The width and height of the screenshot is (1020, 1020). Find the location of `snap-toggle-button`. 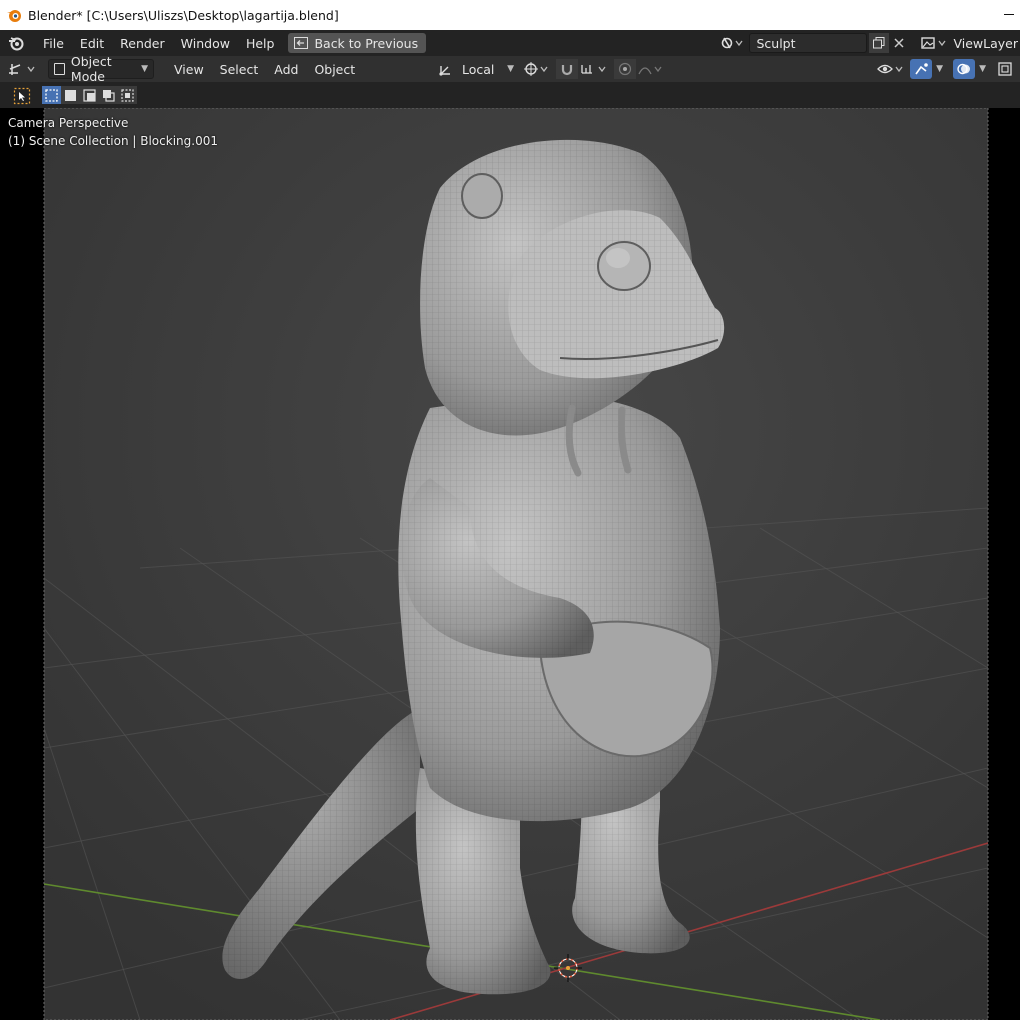

snap-toggle-button is located at coordinates (567, 69).